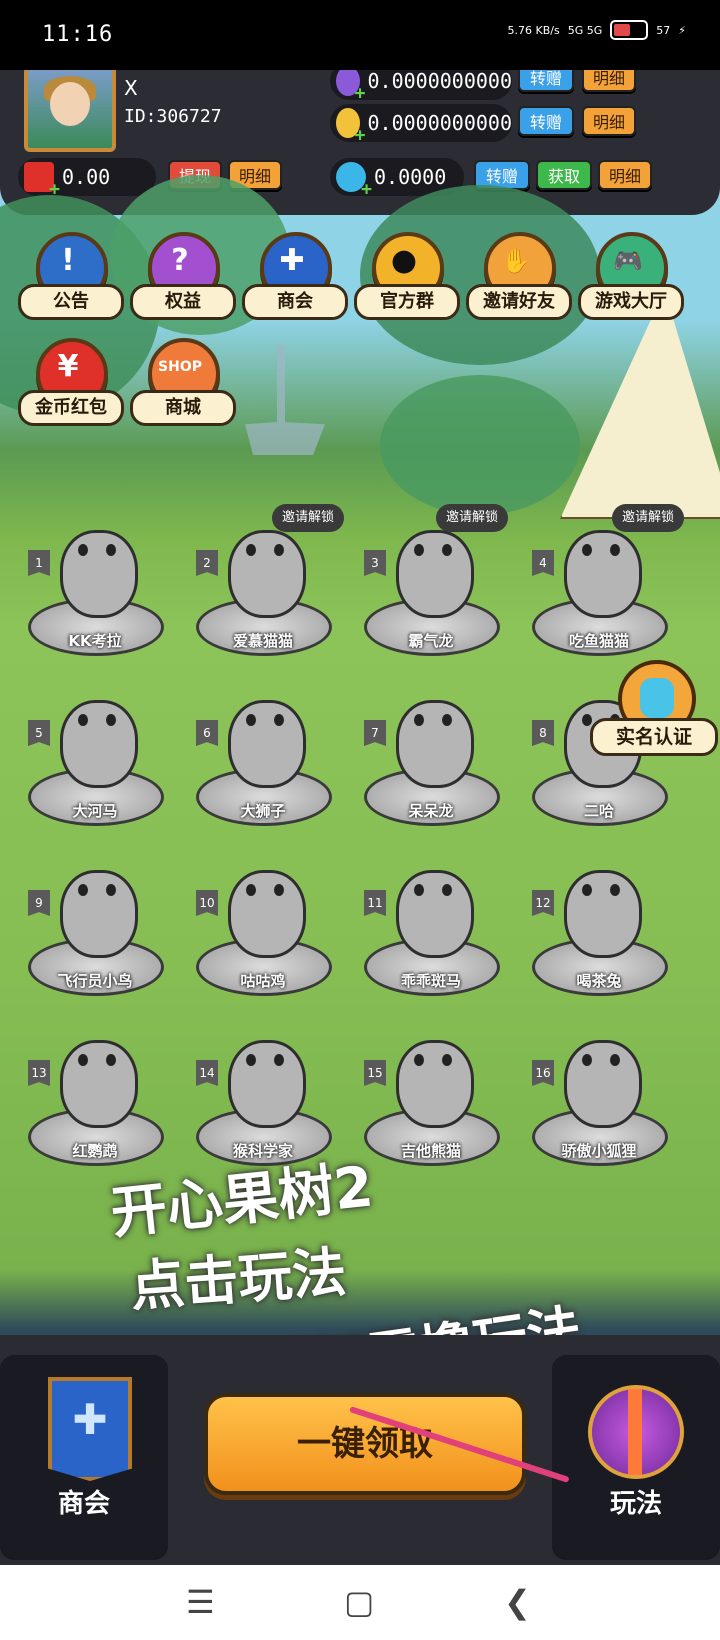  What do you see at coordinates (95, 932) in the screenshot?
I see `animal-slot: 9 飞行员小鸟` at bounding box center [95, 932].